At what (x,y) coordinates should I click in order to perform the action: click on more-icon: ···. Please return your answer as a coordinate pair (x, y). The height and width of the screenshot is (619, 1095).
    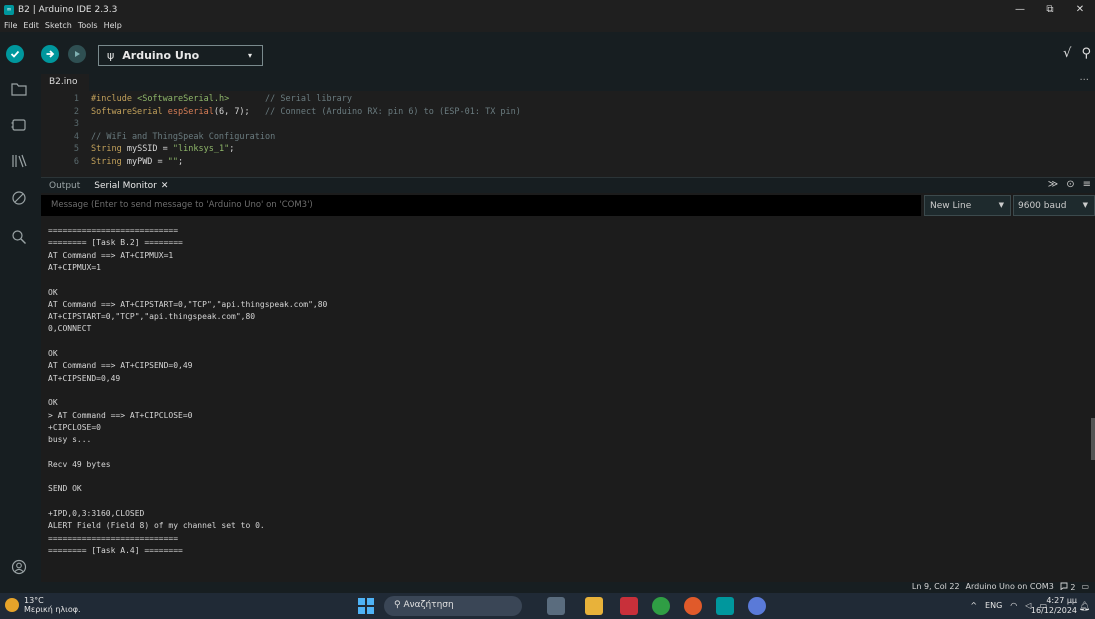
    Looking at the image, I should click on (1084, 80).